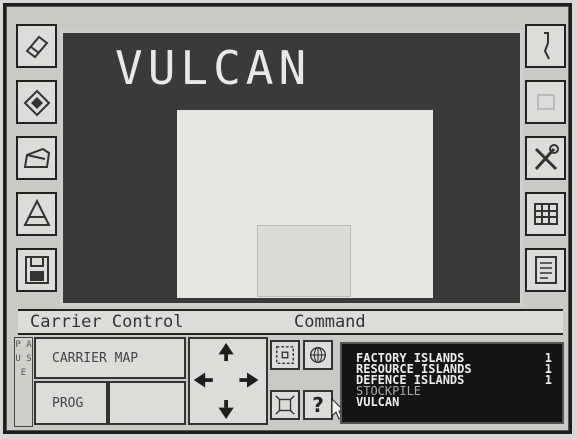 The image size is (577, 439). I want to click on zoom-out-icon, so click(285, 405).